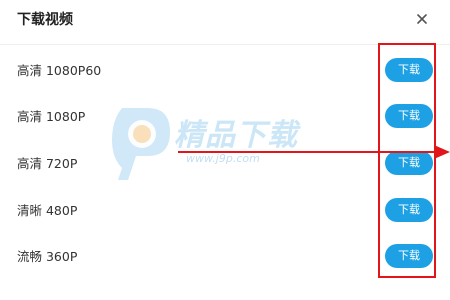 The height and width of the screenshot is (300, 450). I want to click on download-button-1080p: 下载, so click(409, 116).